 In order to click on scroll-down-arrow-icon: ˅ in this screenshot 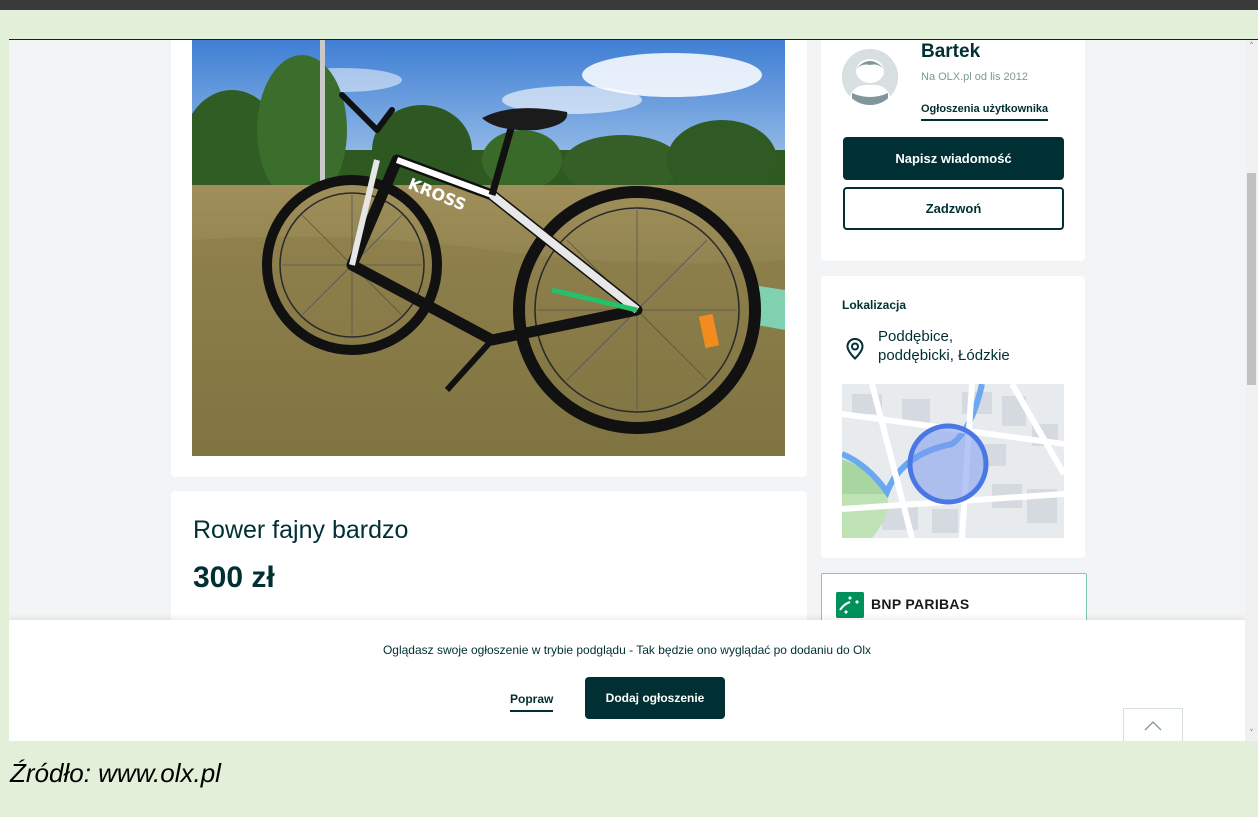, I will do `click(1251, 734)`.